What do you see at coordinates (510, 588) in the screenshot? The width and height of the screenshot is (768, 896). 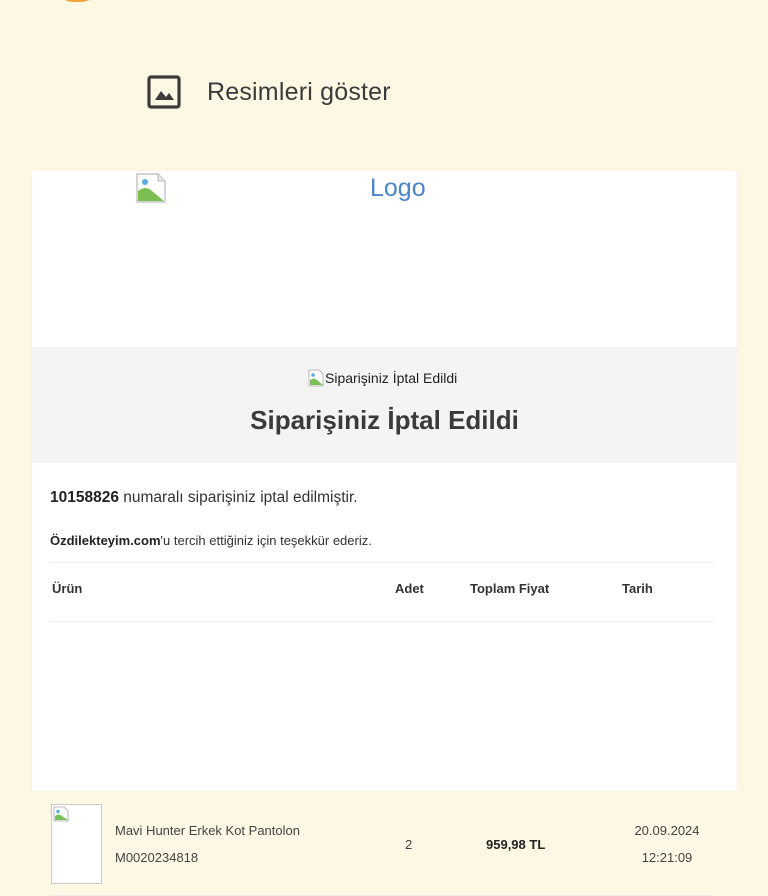 I see `column-header-total: Toplam Fiyat` at bounding box center [510, 588].